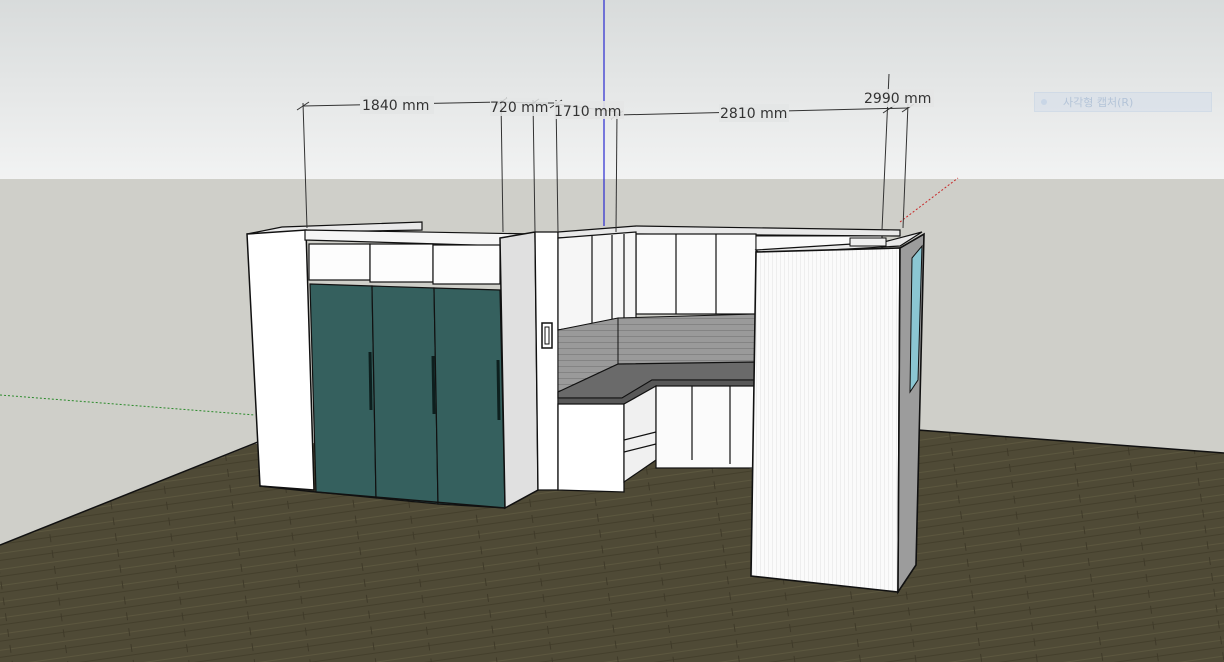 This screenshot has height=662, width=1224. What do you see at coordinates (753, 114) in the screenshot?
I see `dimension-label-2810: 2810 mm` at bounding box center [753, 114].